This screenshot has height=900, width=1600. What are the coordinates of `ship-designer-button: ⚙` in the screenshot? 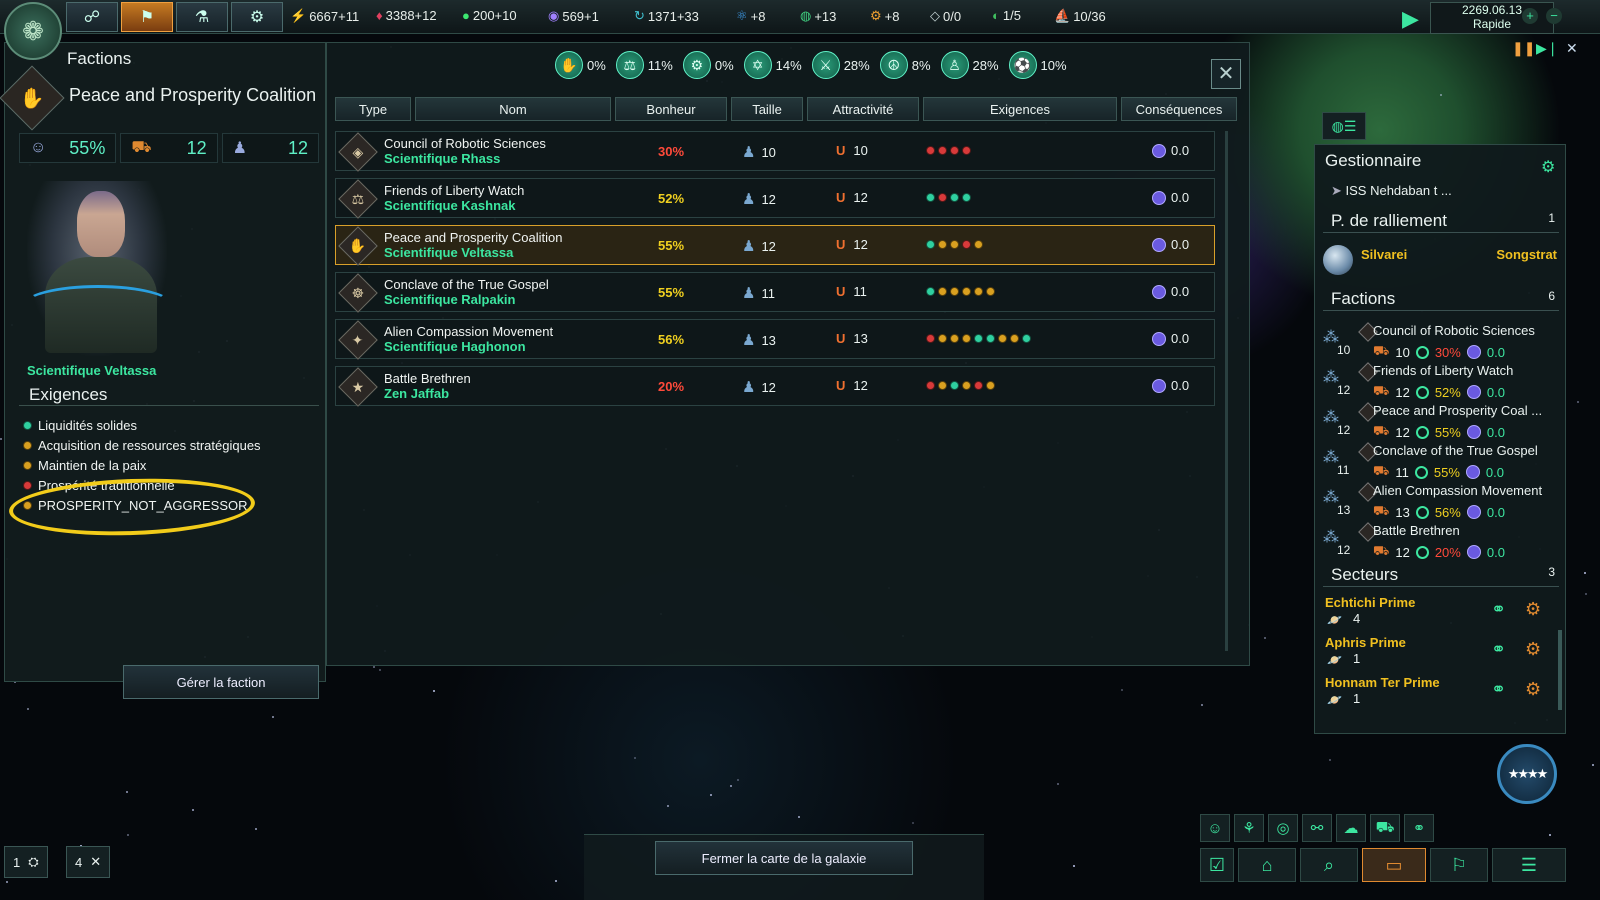 It's located at (257, 17).